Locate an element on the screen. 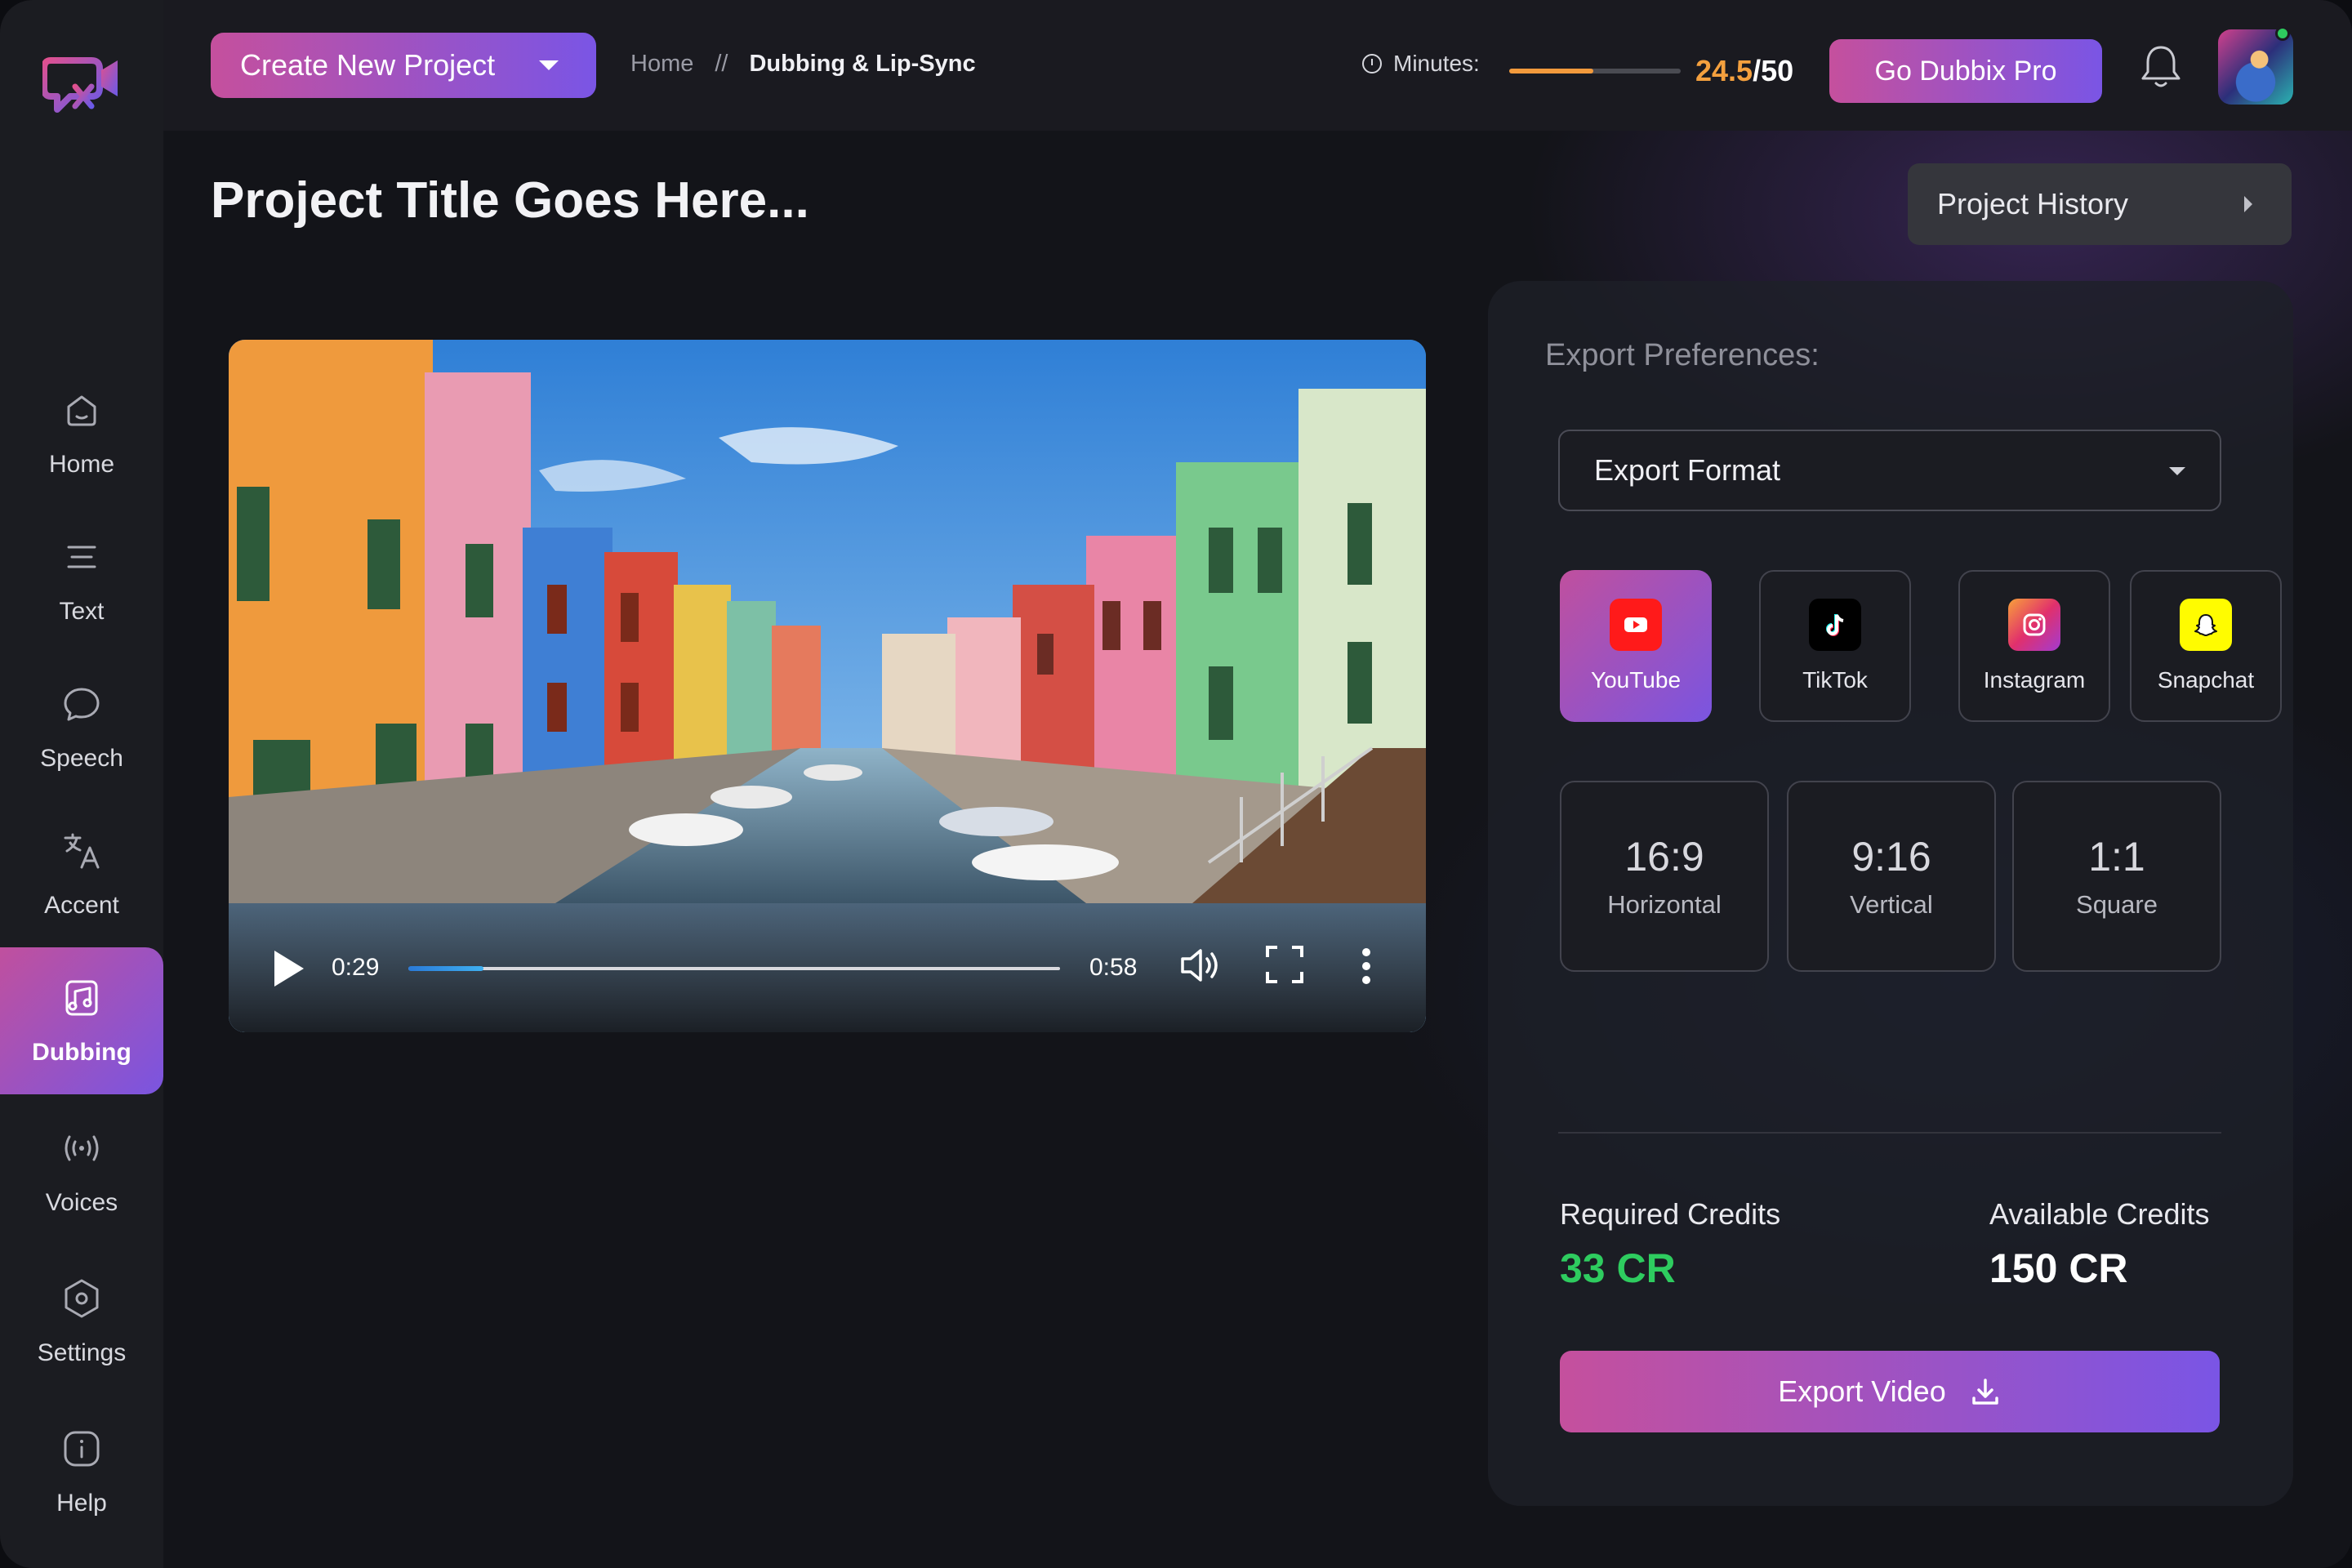 The image size is (2352, 1568). export-video-label: Export Video is located at coordinates (1862, 1391).